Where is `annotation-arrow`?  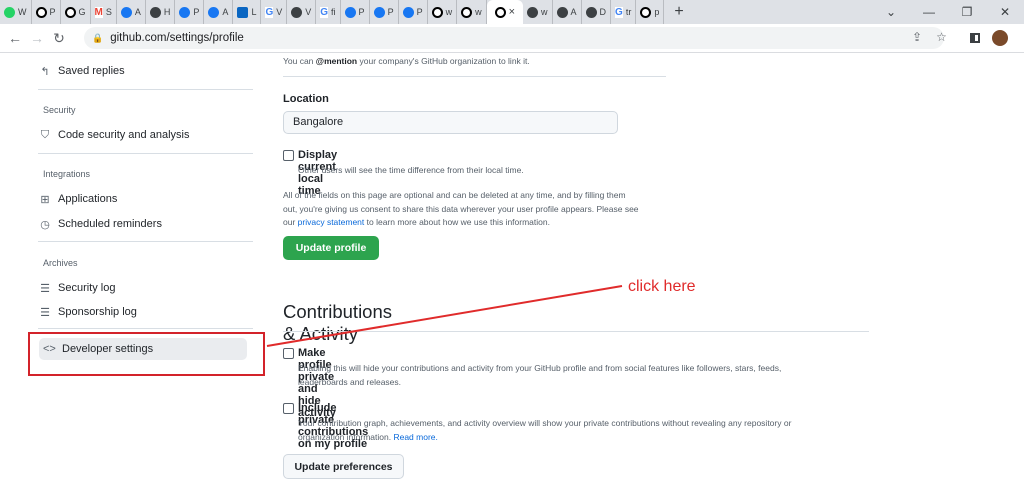 annotation-arrow is located at coordinates (444, 316).